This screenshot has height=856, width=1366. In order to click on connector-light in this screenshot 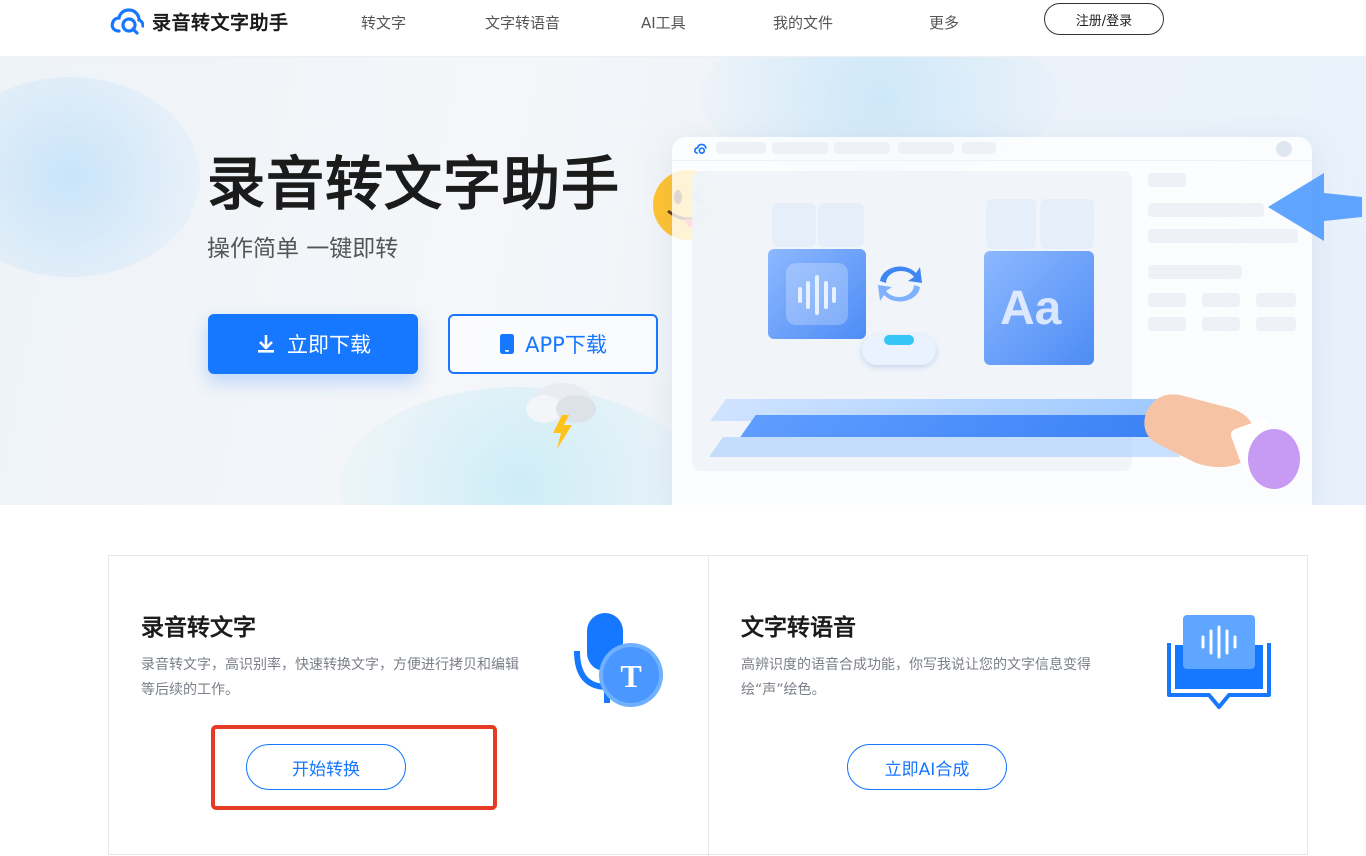, I will do `click(899, 340)`.